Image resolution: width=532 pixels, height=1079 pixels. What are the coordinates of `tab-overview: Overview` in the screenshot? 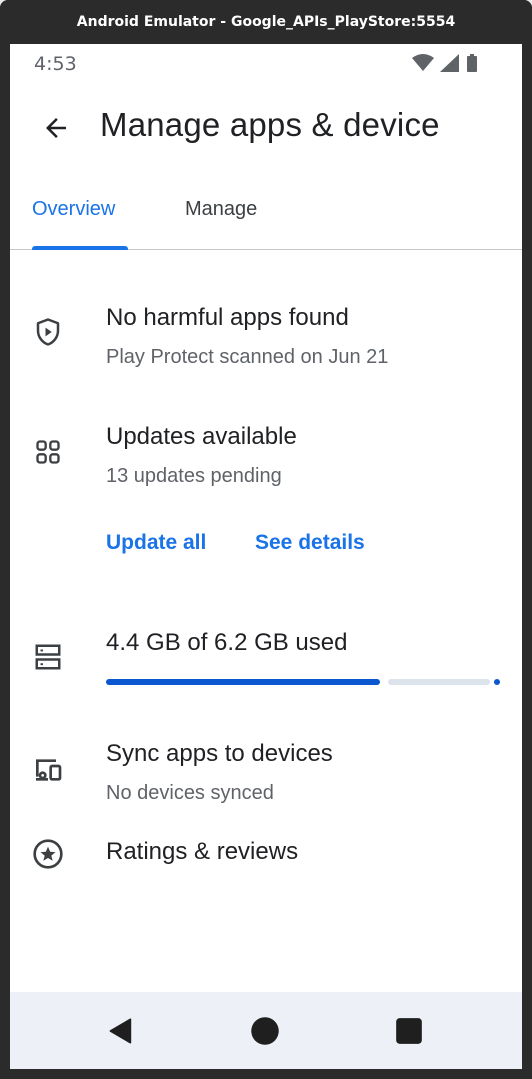 It's located at (73, 209).